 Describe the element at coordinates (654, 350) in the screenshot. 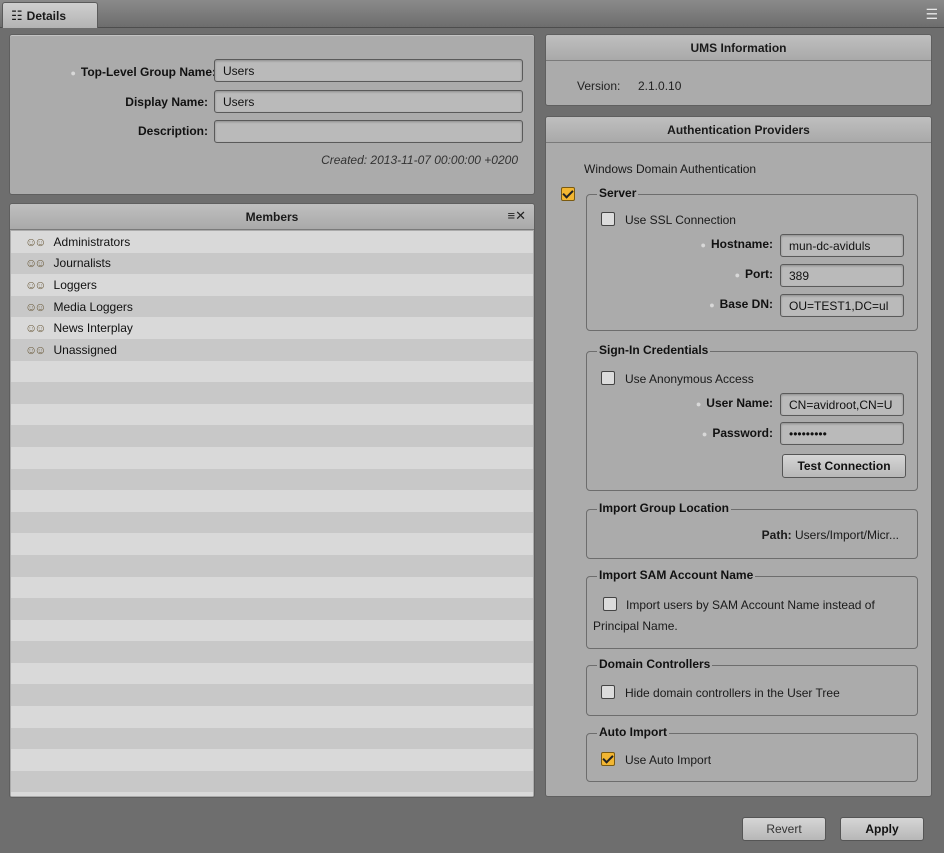

I see `sign-in-credentials-title: Sign-In Credentials` at that location.